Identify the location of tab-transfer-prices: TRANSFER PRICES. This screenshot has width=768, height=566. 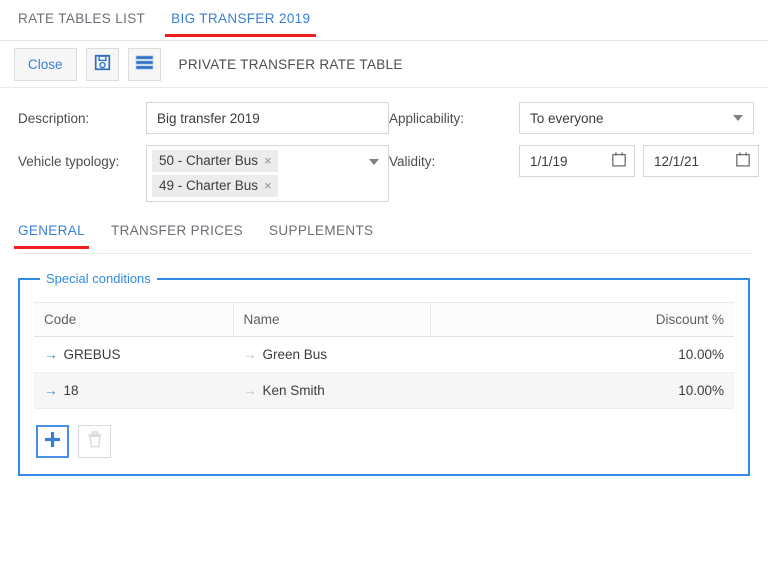
(177, 235).